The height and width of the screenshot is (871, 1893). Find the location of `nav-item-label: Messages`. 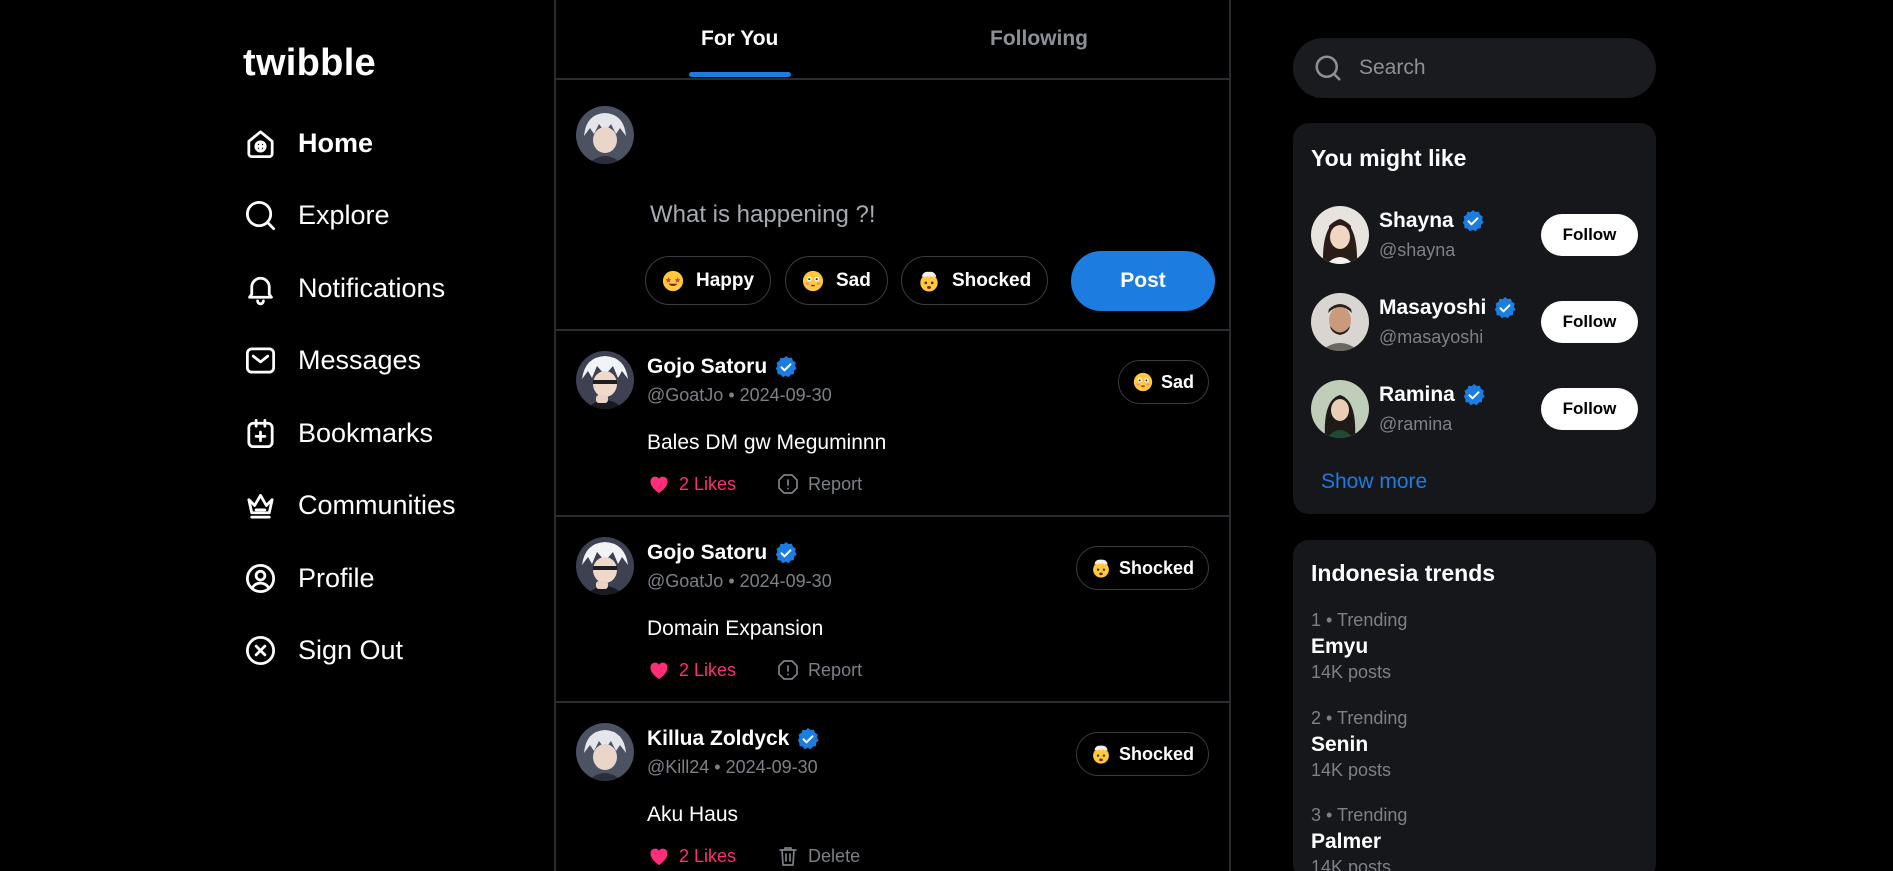

nav-item-label: Messages is located at coordinates (360, 360).